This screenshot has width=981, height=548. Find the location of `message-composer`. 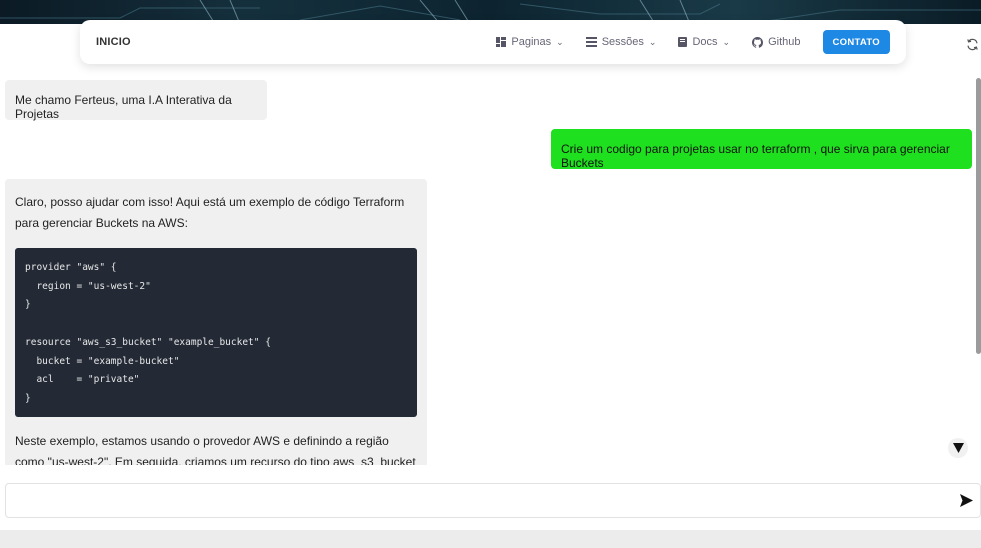

message-composer is located at coordinates (493, 500).